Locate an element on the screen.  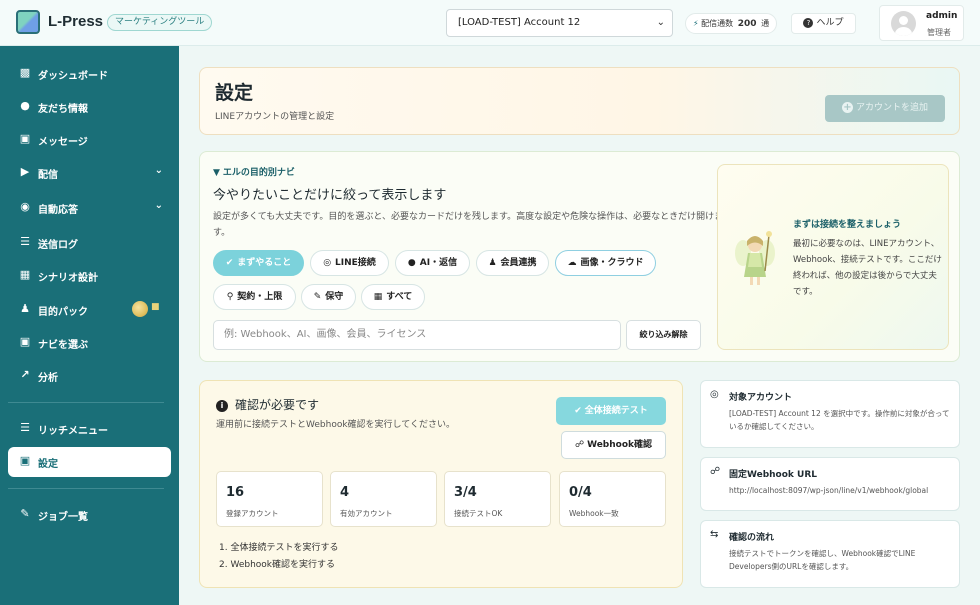
stat-label: 有効アカウント is located at coordinates (366, 513).